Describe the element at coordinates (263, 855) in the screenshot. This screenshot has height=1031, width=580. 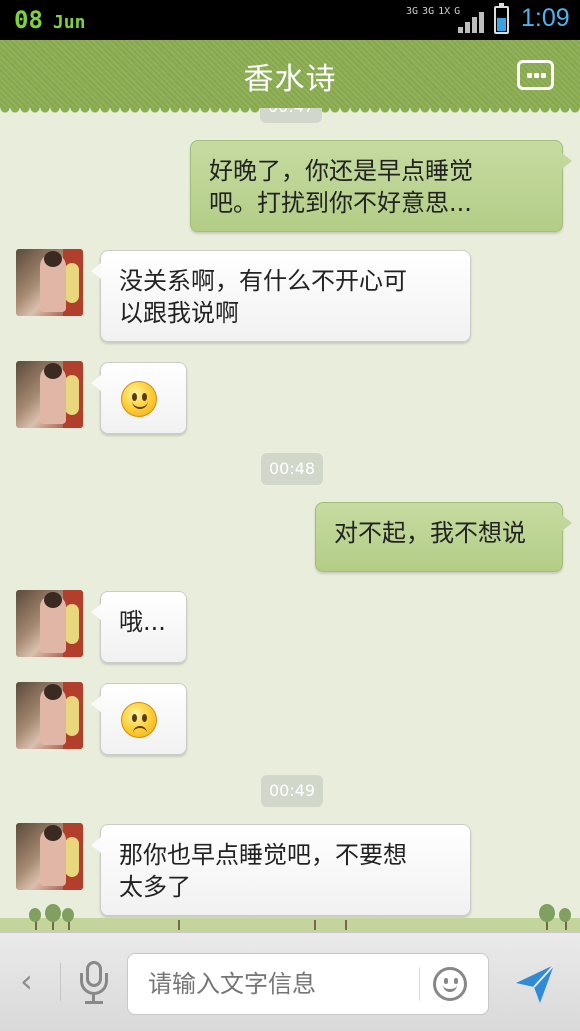
I see `message-line: 那你也早点睡觉吧，不要想` at that location.